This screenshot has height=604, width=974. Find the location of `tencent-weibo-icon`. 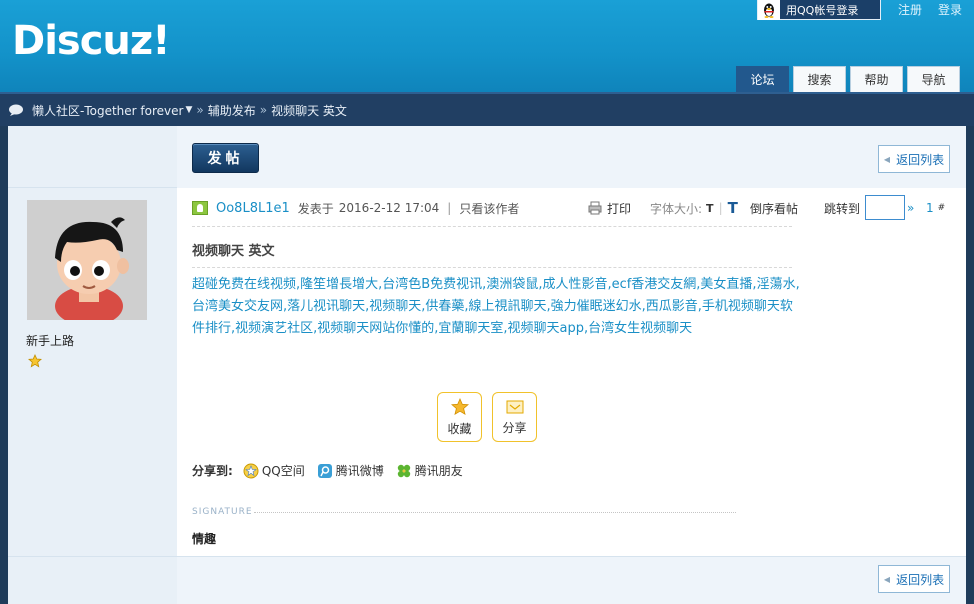

tencent-weibo-icon is located at coordinates (324, 470).